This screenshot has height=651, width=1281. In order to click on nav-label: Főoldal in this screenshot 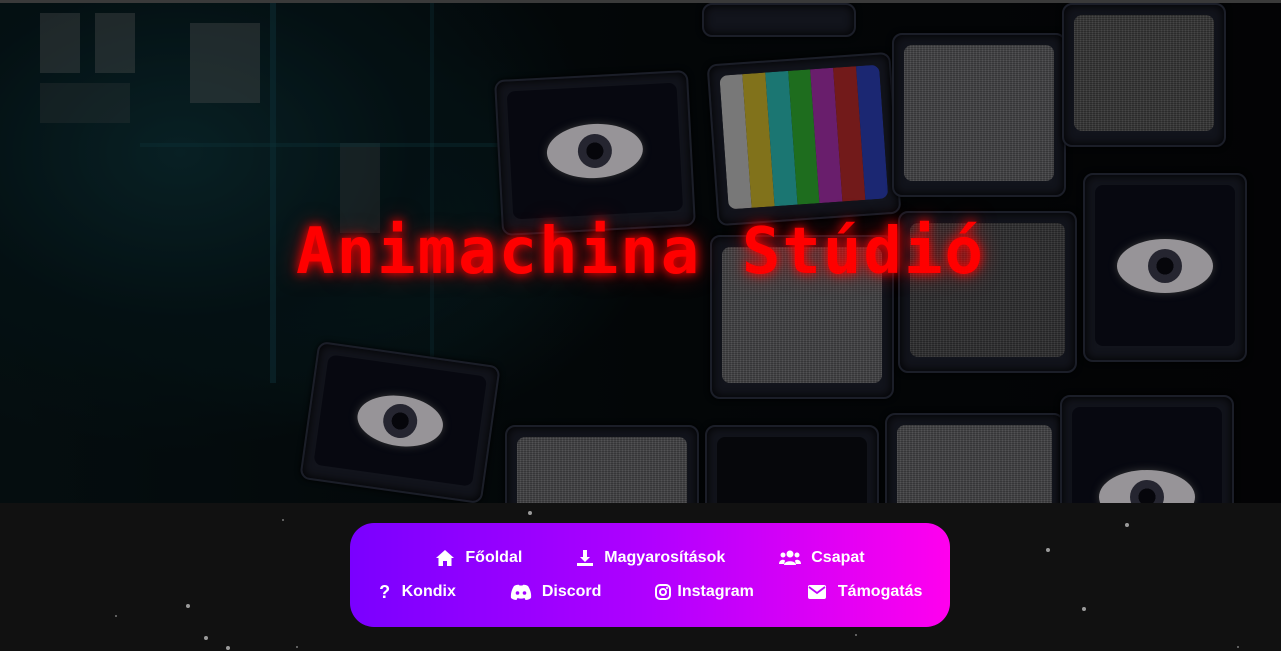, I will do `click(494, 557)`.